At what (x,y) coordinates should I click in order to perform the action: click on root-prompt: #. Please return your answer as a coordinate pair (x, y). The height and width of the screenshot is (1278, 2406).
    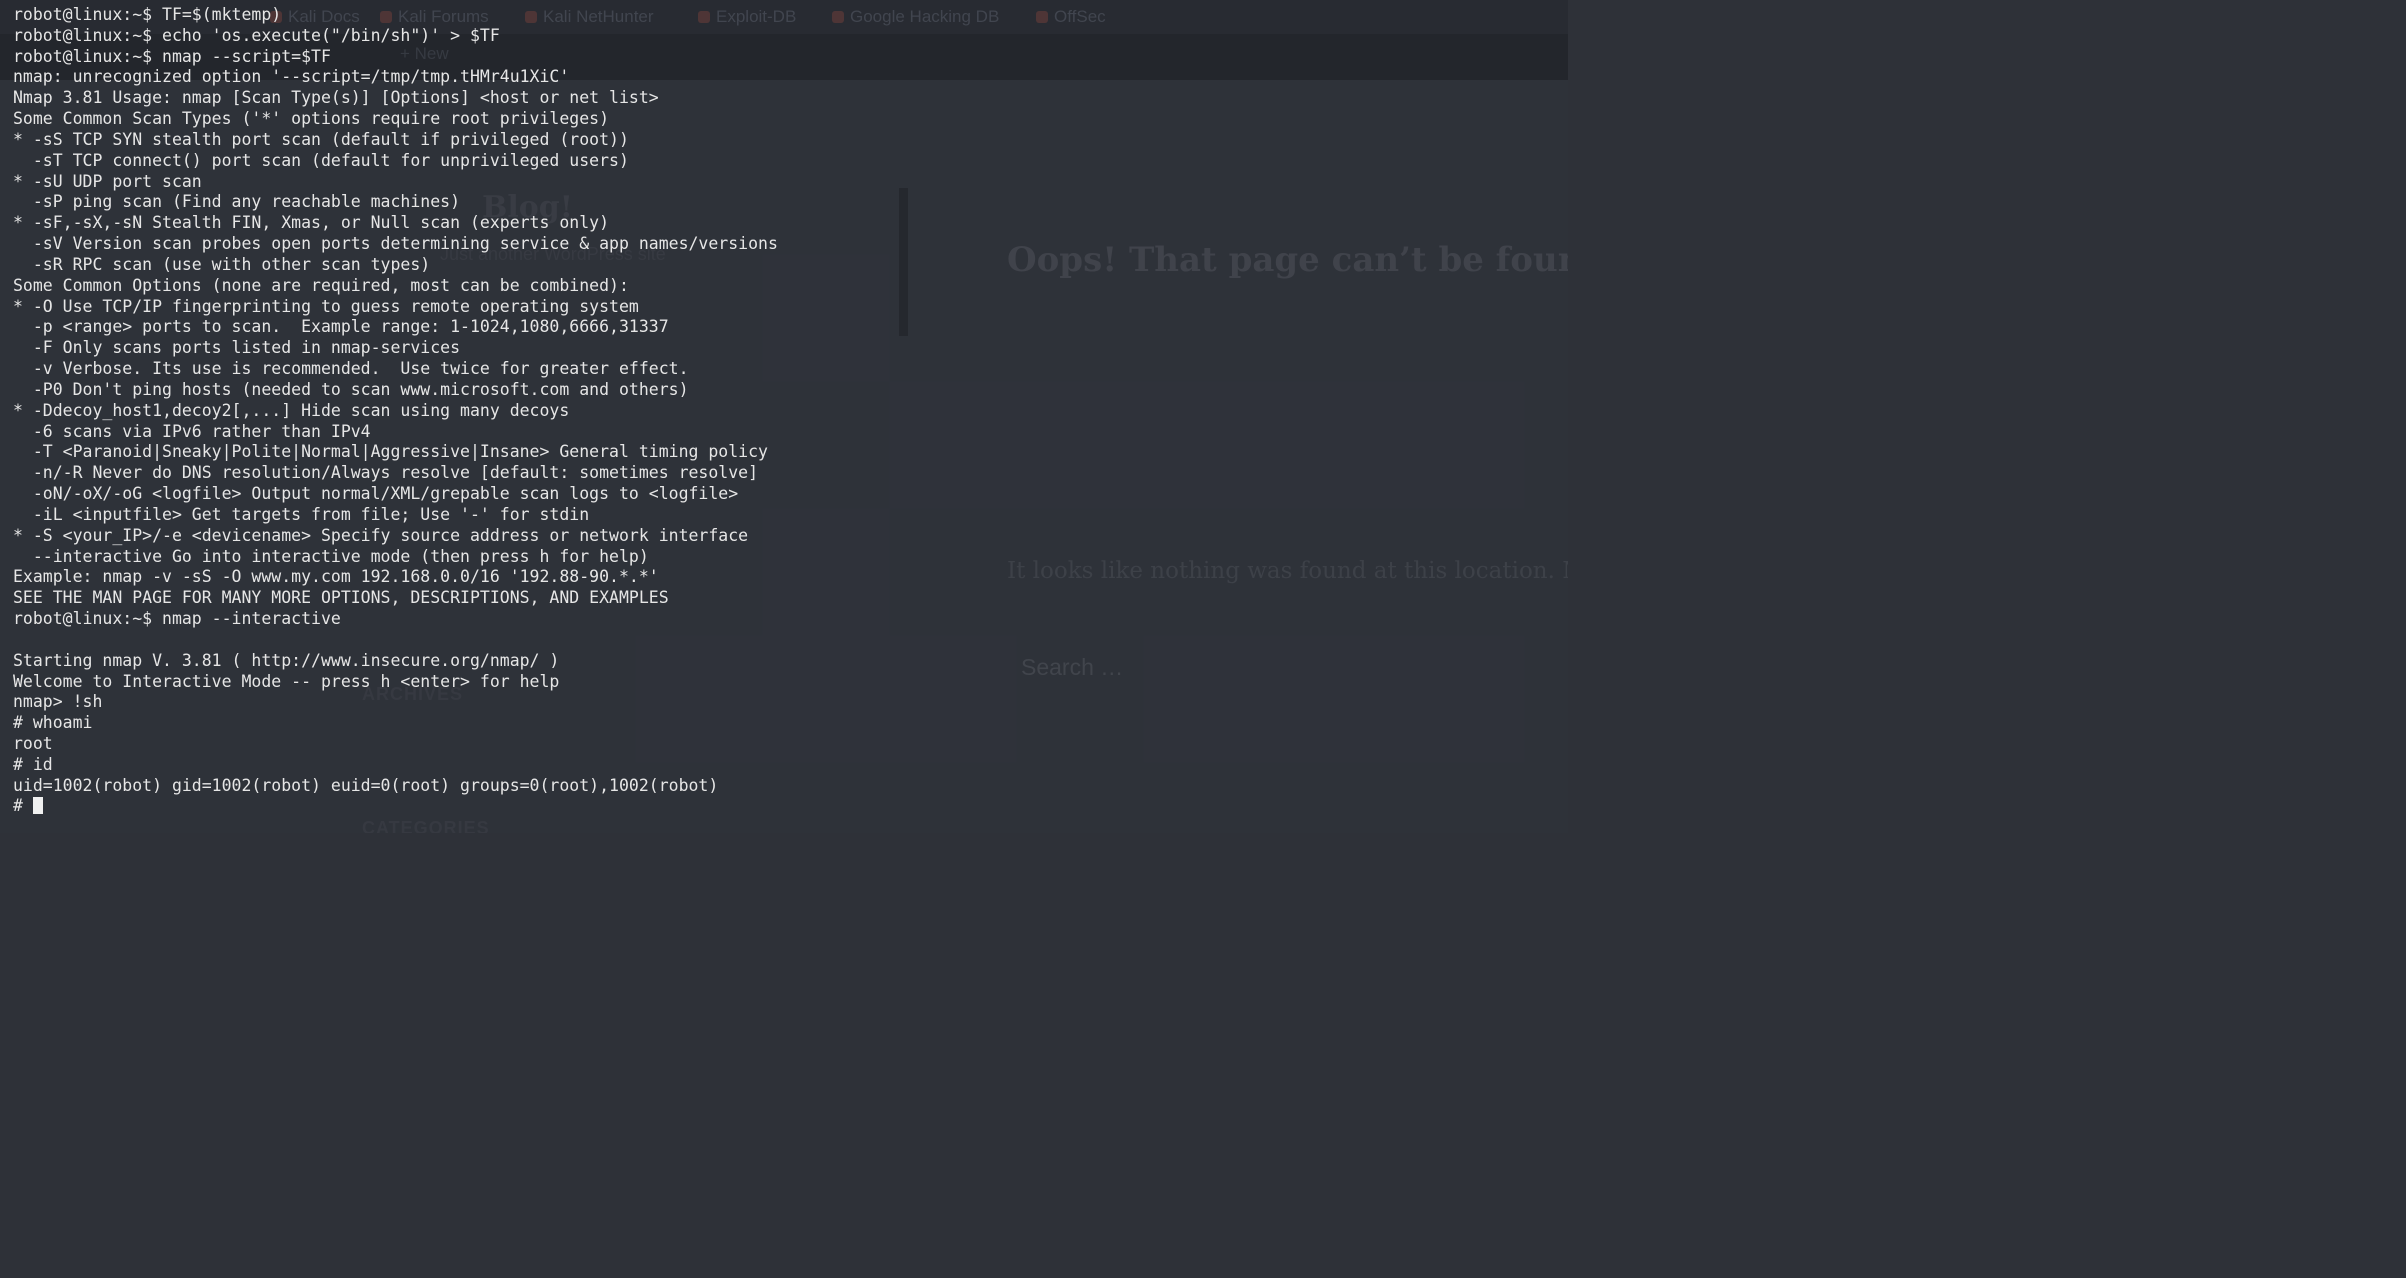
    Looking at the image, I should click on (23, 806).